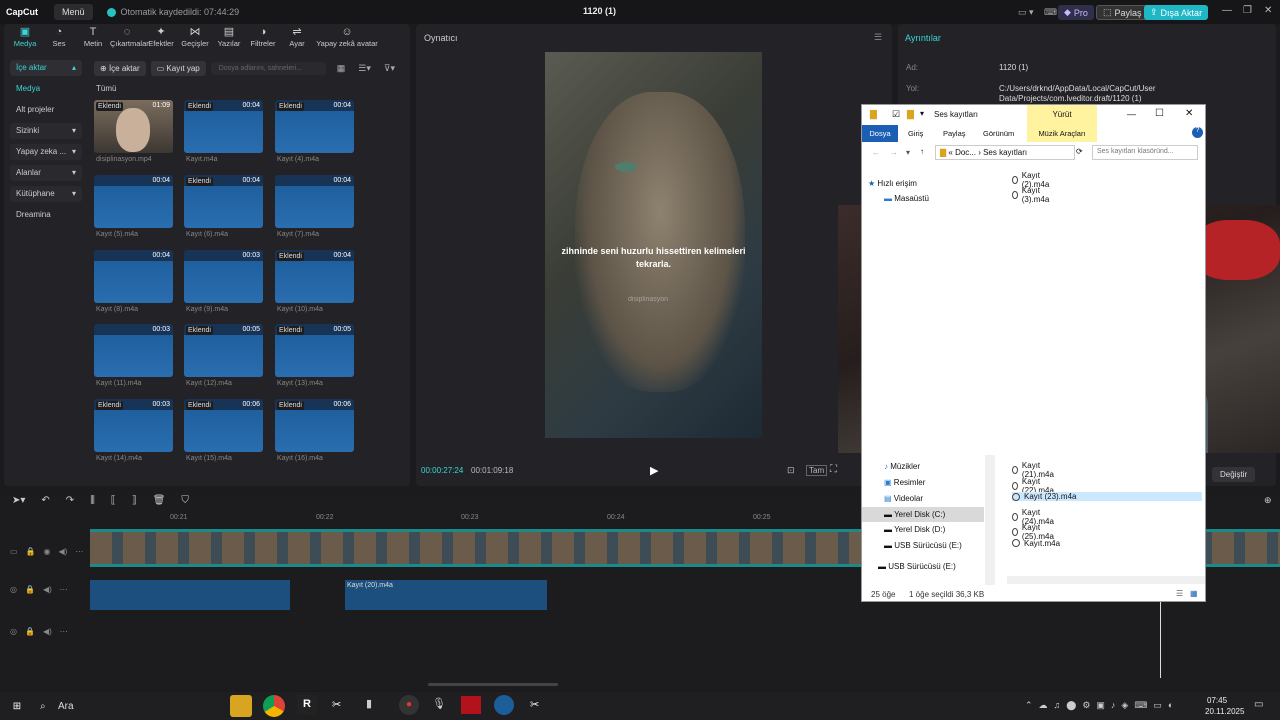 This screenshot has width=1280, height=720. Describe the element at coordinates (998, 133) in the screenshot. I see `tab-view: Görünüm` at that location.